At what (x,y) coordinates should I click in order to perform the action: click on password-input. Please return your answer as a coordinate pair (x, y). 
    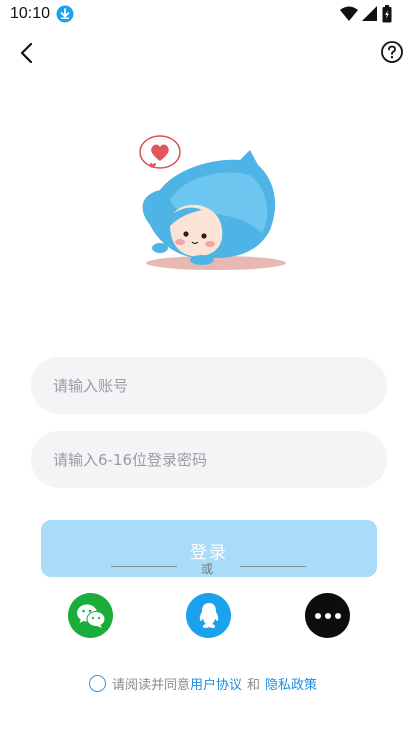
    Looking at the image, I should click on (209, 459).